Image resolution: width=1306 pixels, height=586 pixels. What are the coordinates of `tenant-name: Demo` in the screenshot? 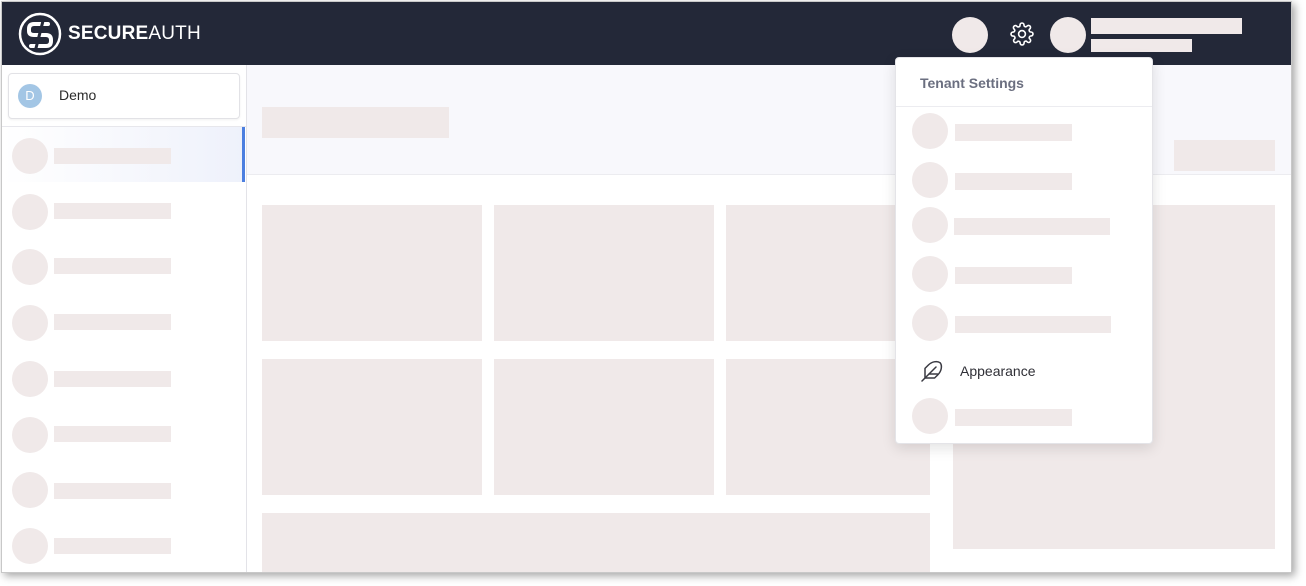 It's located at (78, 95).